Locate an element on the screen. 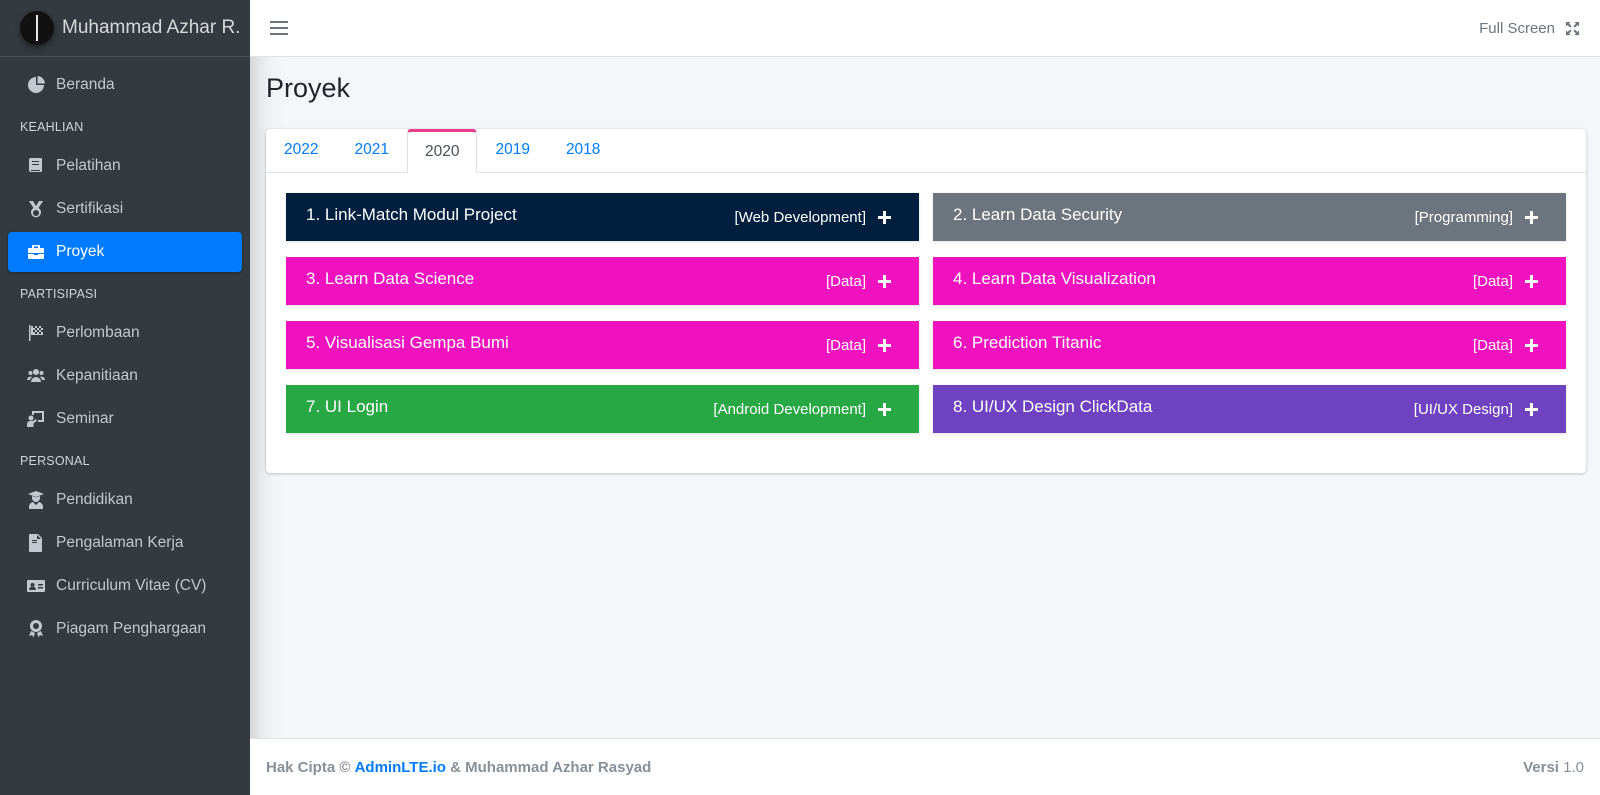 This screenshot has width=1600, height=795. project-item: 8. UI/UX Design ClickData [UI/UX Design] is located at coordinates (1249, 409).